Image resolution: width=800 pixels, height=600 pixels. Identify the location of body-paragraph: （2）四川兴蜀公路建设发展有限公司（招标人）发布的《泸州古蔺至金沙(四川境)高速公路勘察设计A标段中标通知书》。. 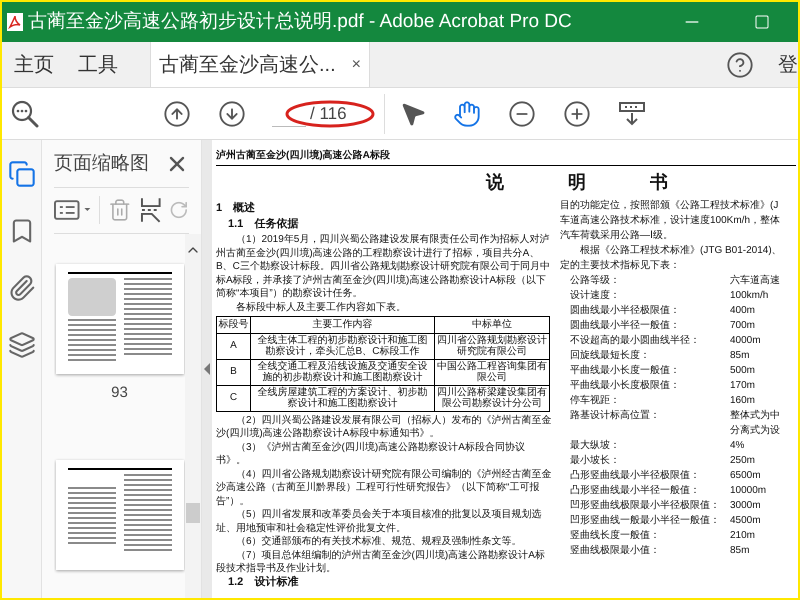
(384, 427).